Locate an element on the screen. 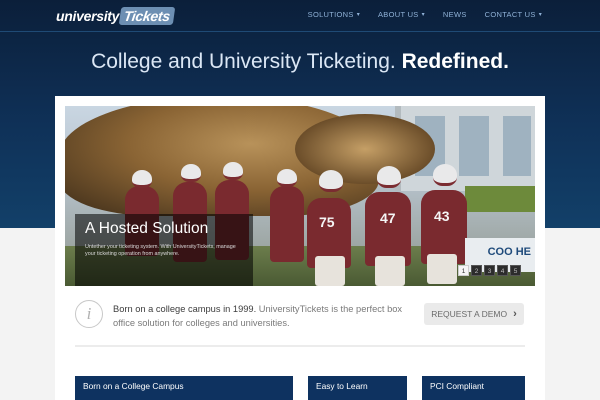 This screenshot has width=600, height=400. nav-news-label: NEWS is located at coordinates (454, 14).